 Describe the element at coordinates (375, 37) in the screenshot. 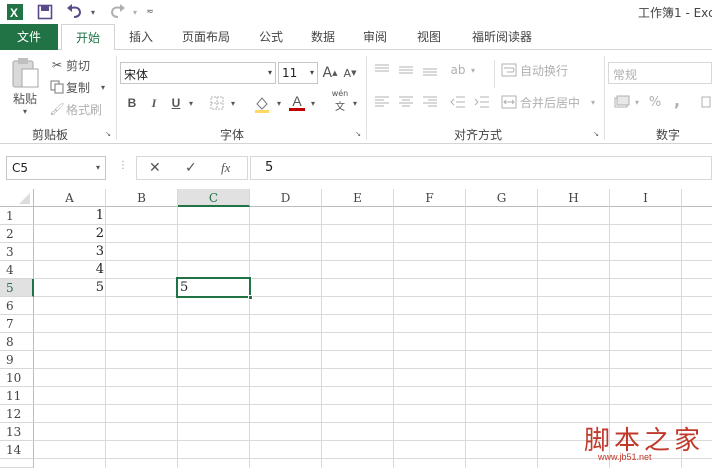

I see `tab-review: 审阅` at that location.